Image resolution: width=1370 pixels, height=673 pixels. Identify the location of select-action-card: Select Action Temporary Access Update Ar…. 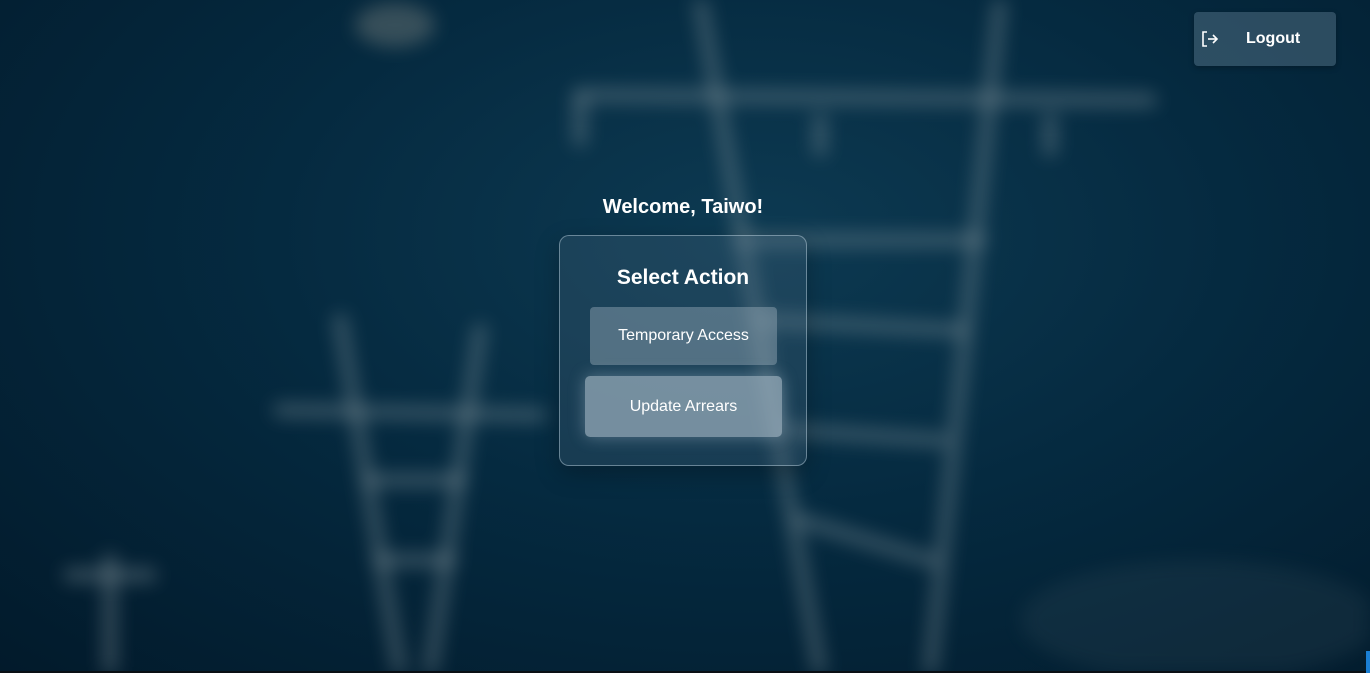
(683, 350).